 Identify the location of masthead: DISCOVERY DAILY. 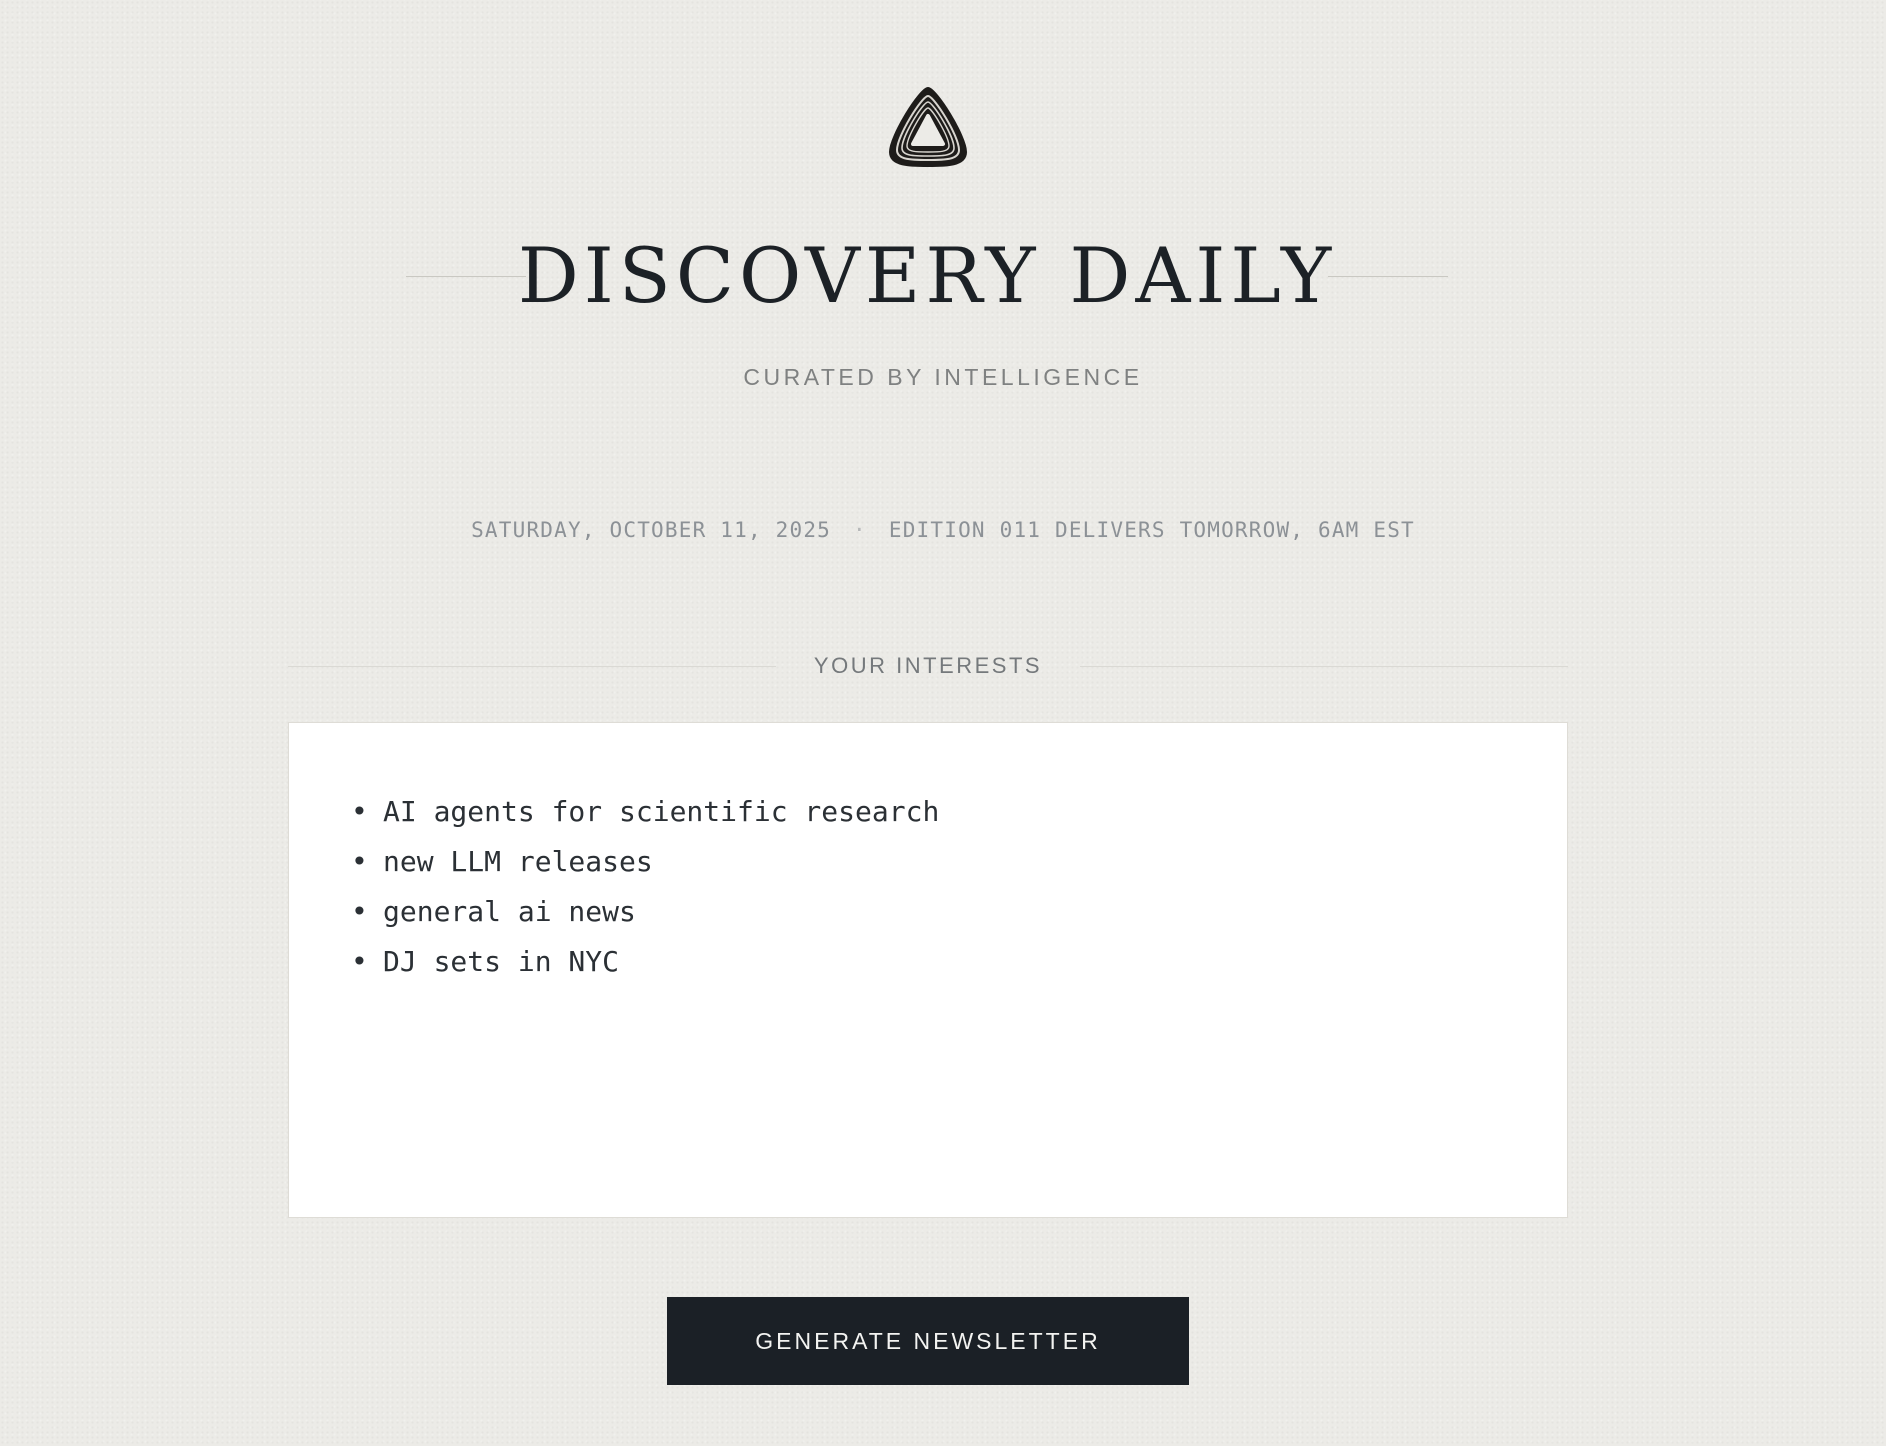
(927, 276).